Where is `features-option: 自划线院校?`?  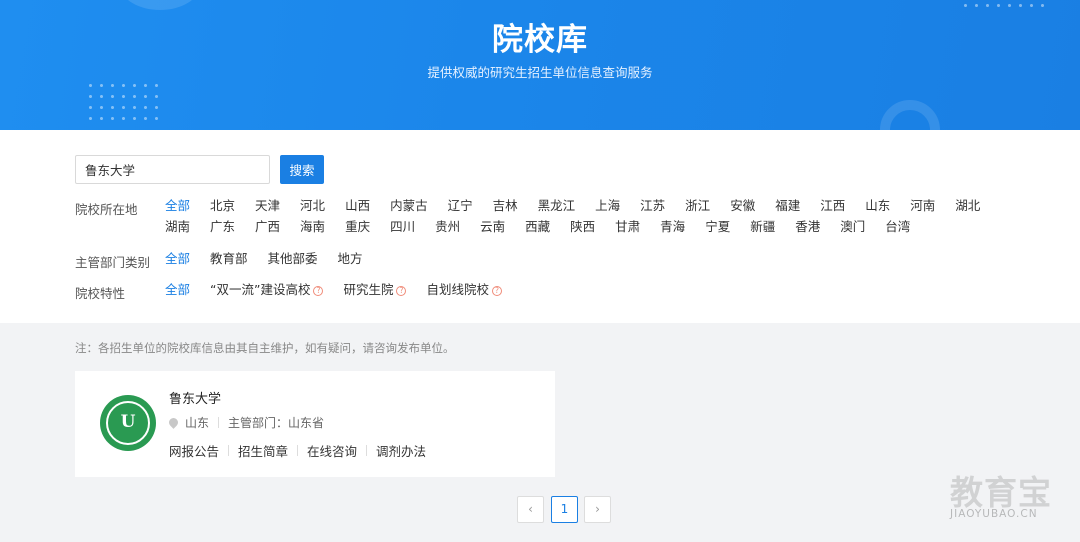
features-option: 自划线院校? is located at coordinates (464, 289).